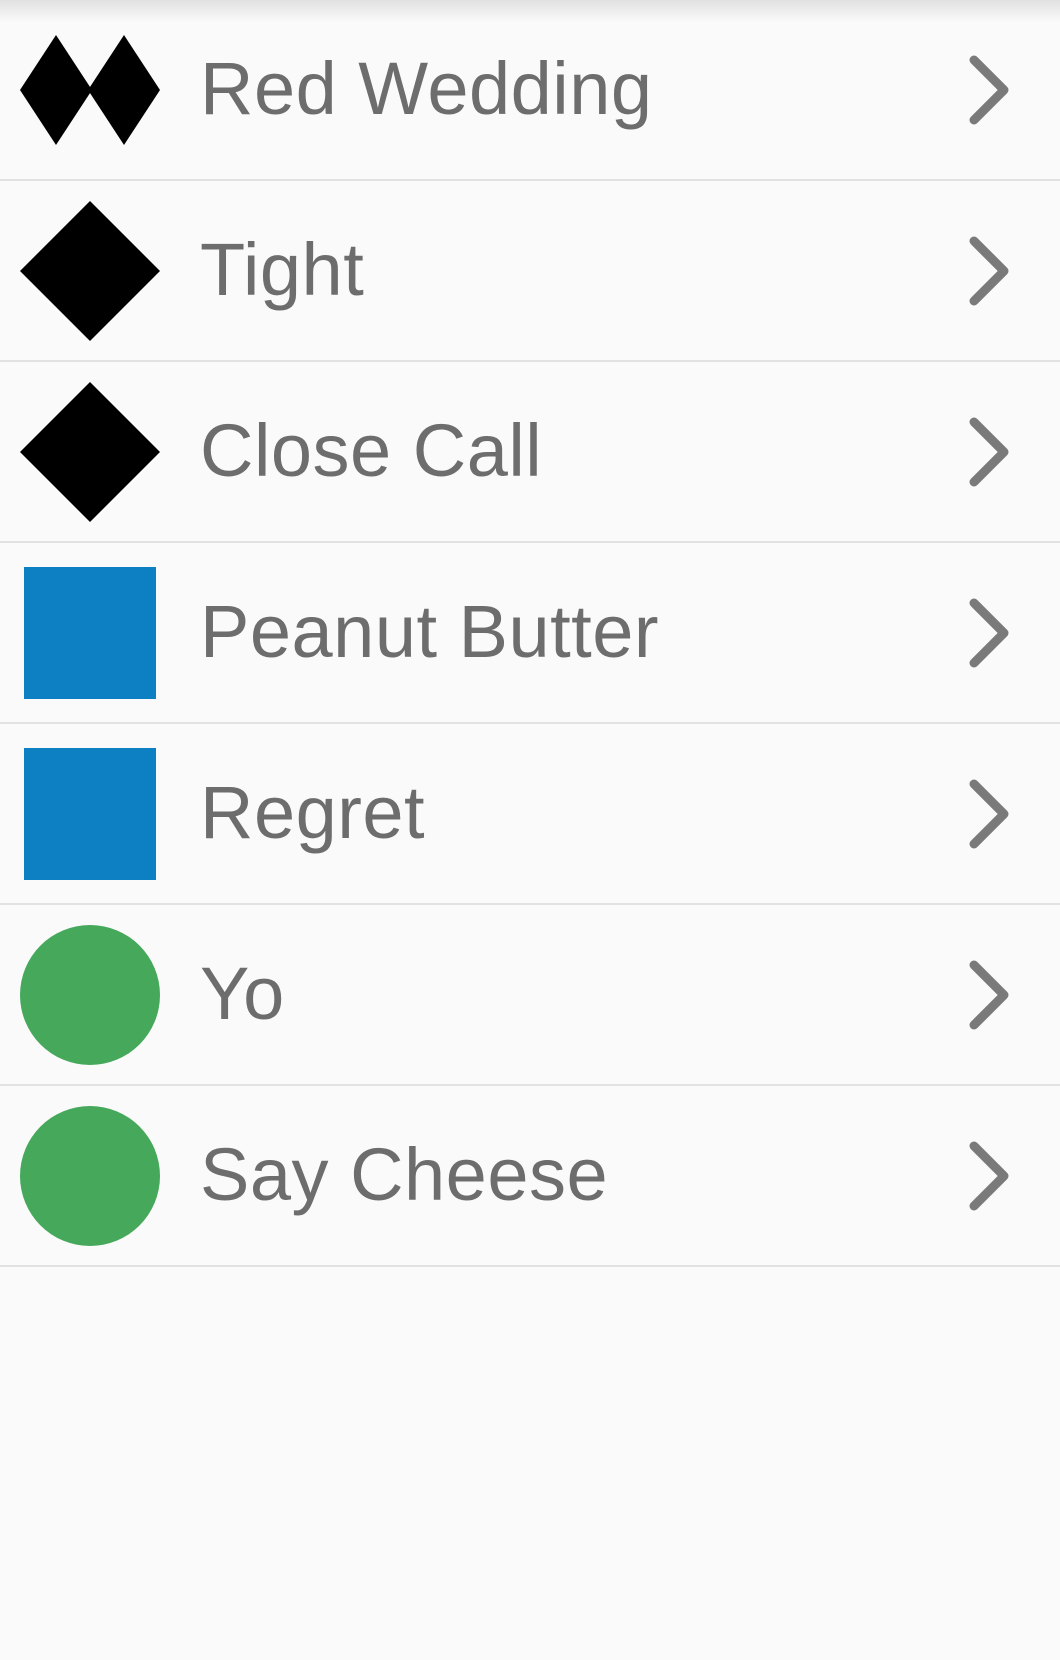  I want to click on list-item-label: Regret, so click(313, 812).